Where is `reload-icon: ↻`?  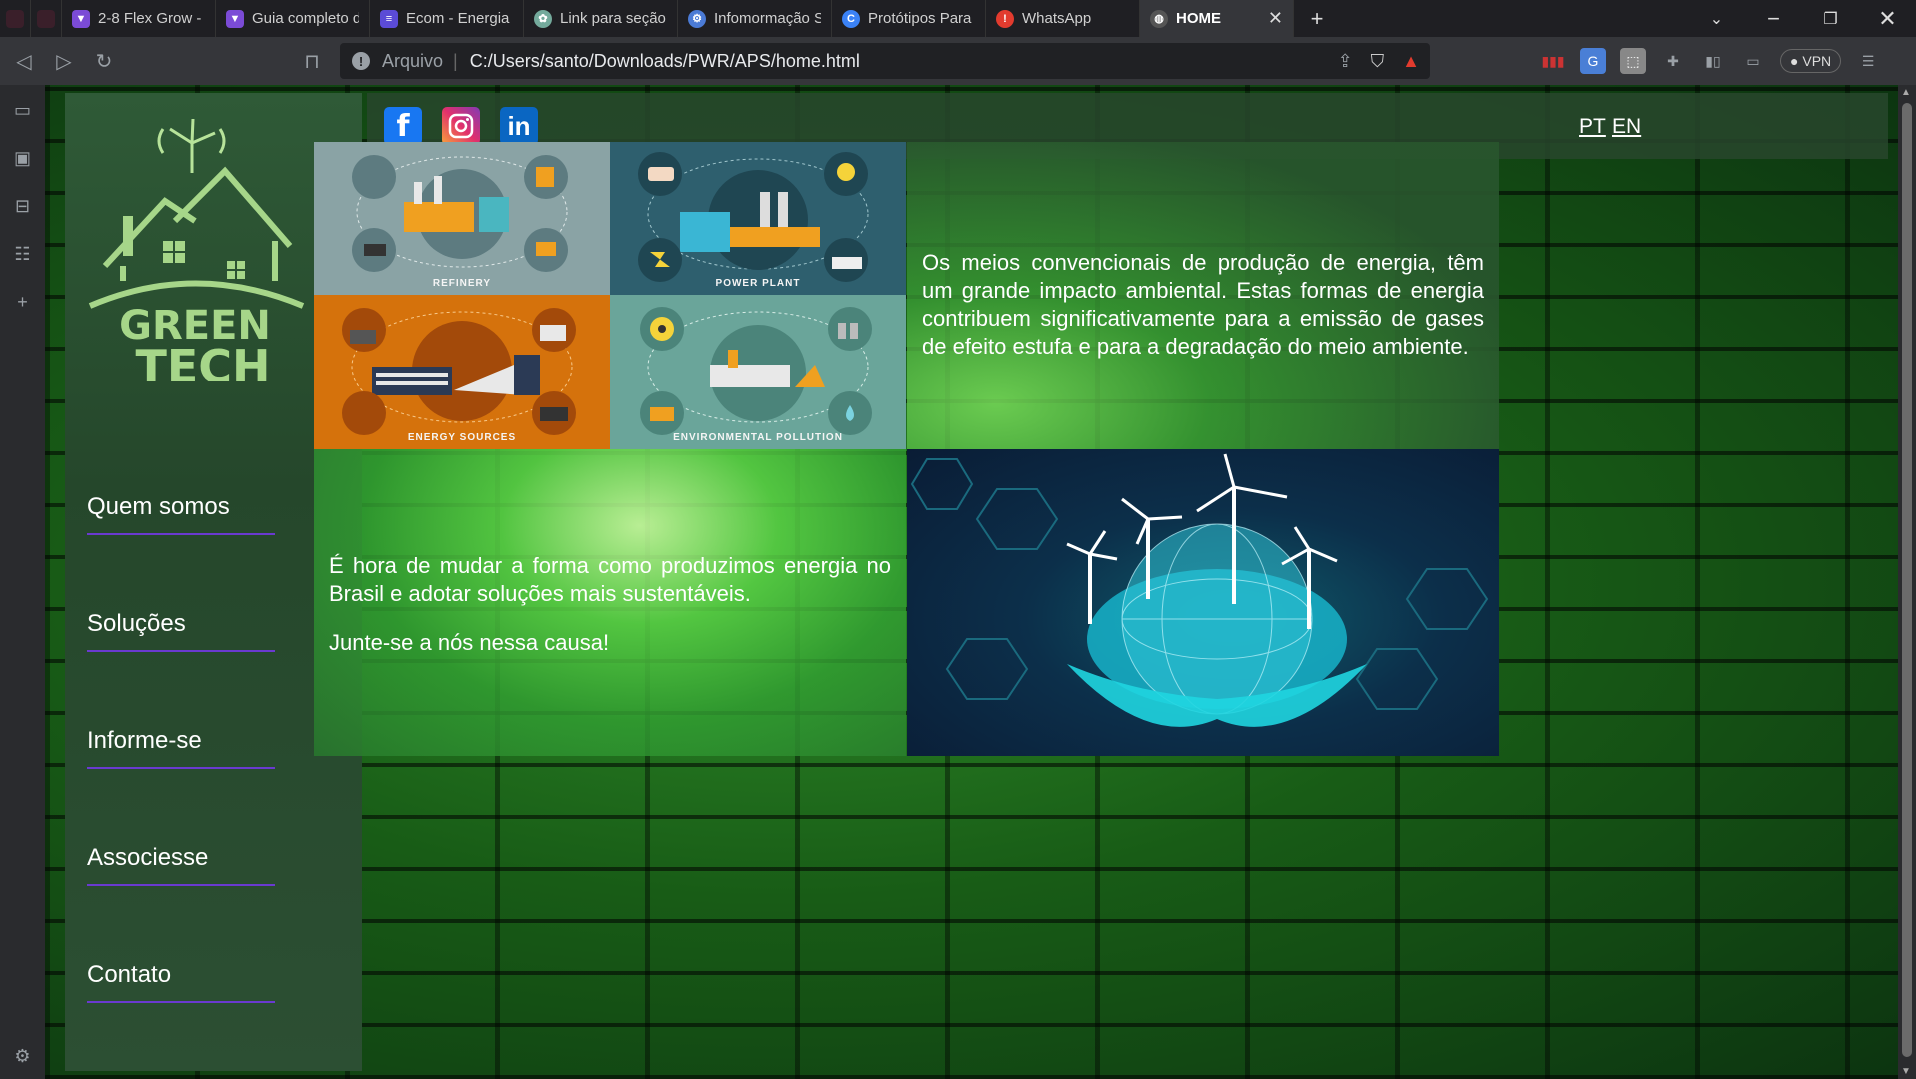
reload-icon: ↻ is located at coordinates (104, 61).